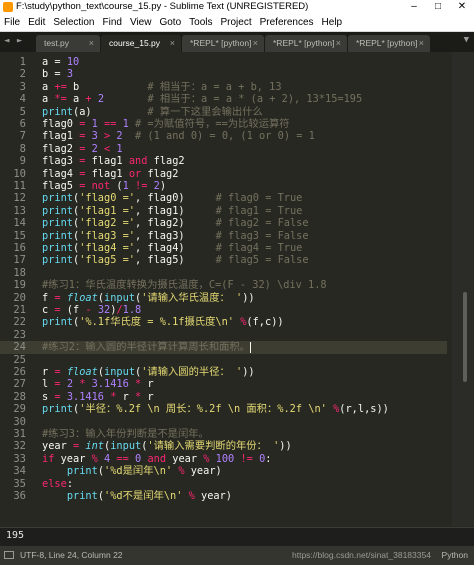  What do you see at coordinates (60, 62) in the screenshot?
I see `code-line: a = 10` at bounding box center [60, 62].